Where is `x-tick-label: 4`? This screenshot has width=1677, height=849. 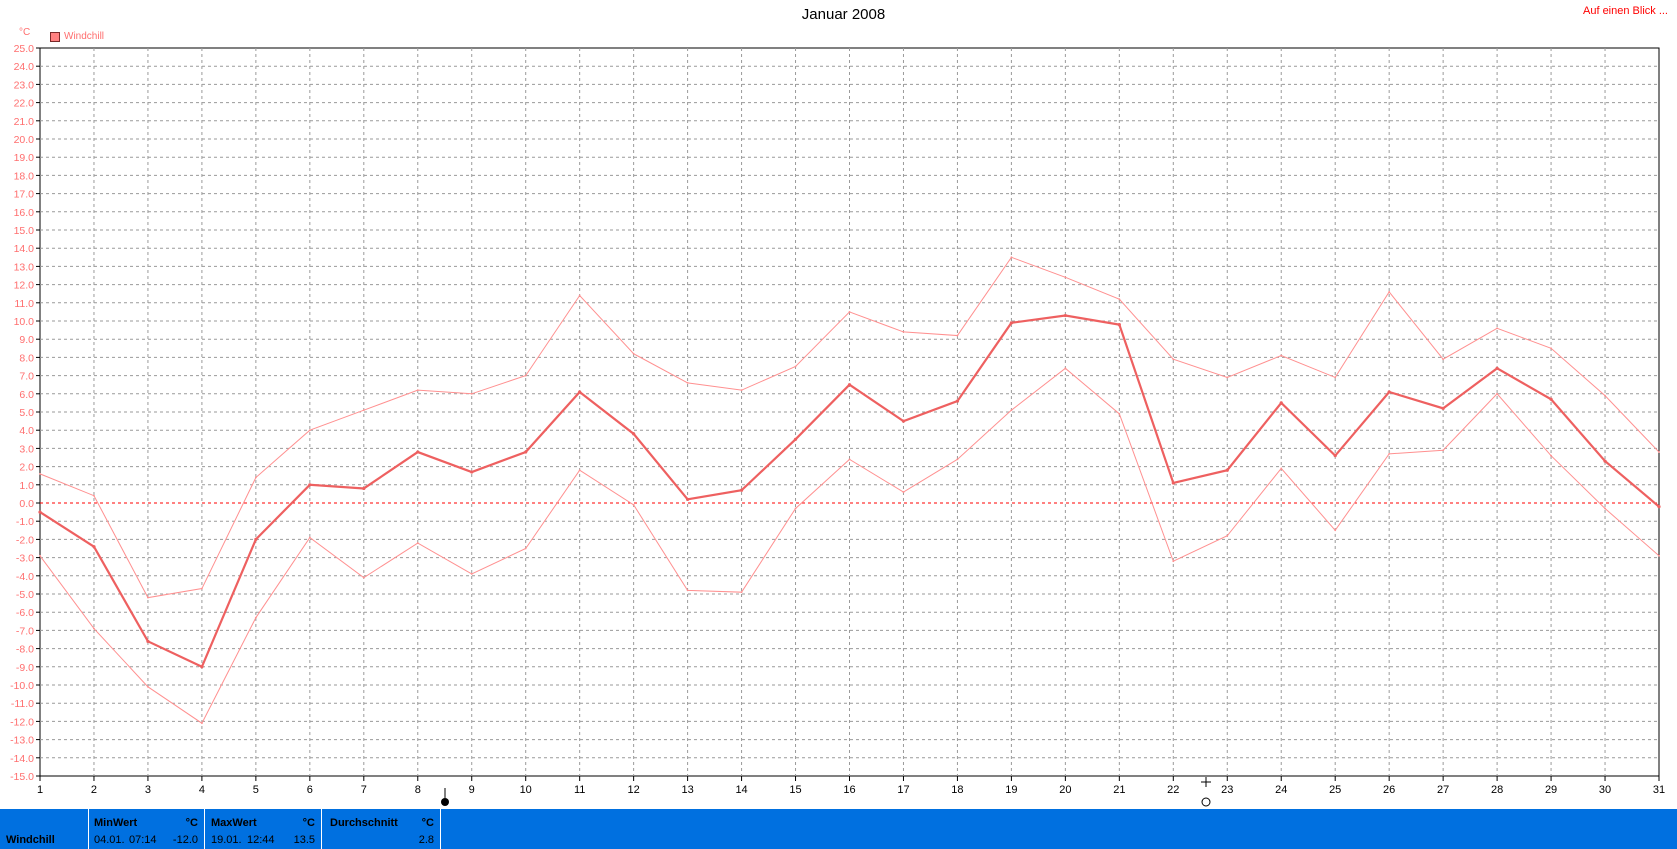
x-tick-label: 4 is located at coordinates (202, 790).